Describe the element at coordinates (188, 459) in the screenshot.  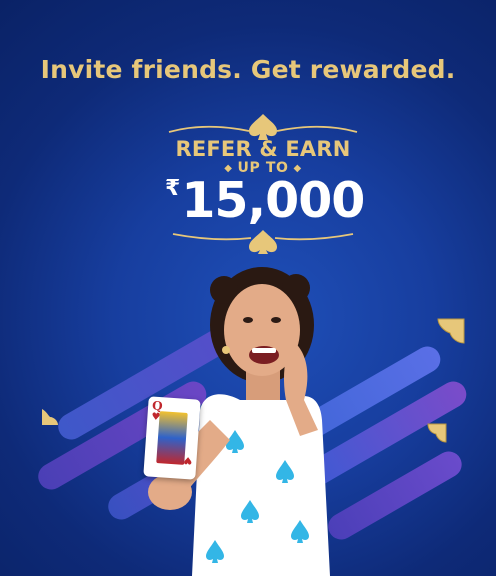
I see `heart-icon: ♥` at that location.